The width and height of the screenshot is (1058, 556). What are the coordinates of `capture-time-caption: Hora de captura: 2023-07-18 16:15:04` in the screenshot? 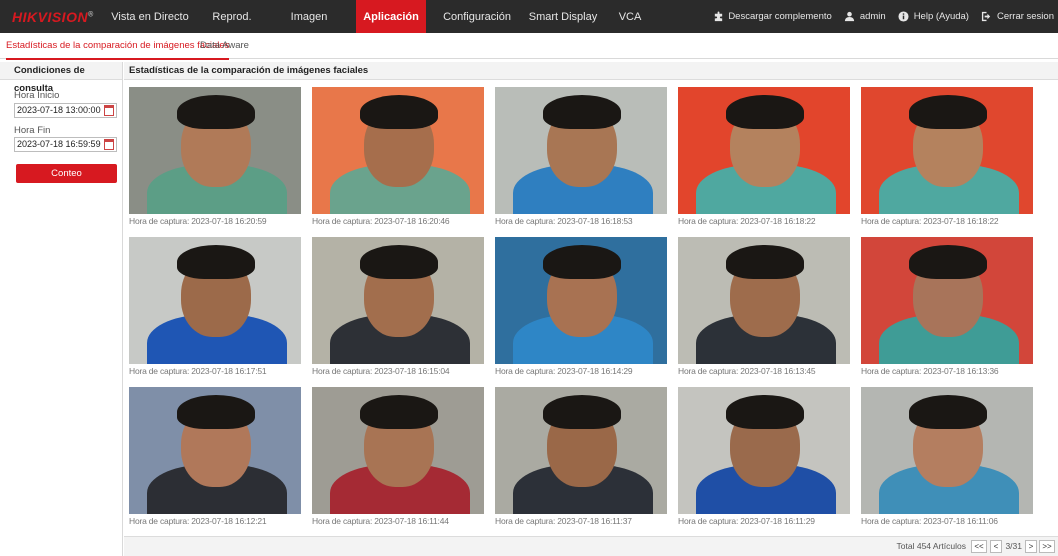 It's located at (381, 371).